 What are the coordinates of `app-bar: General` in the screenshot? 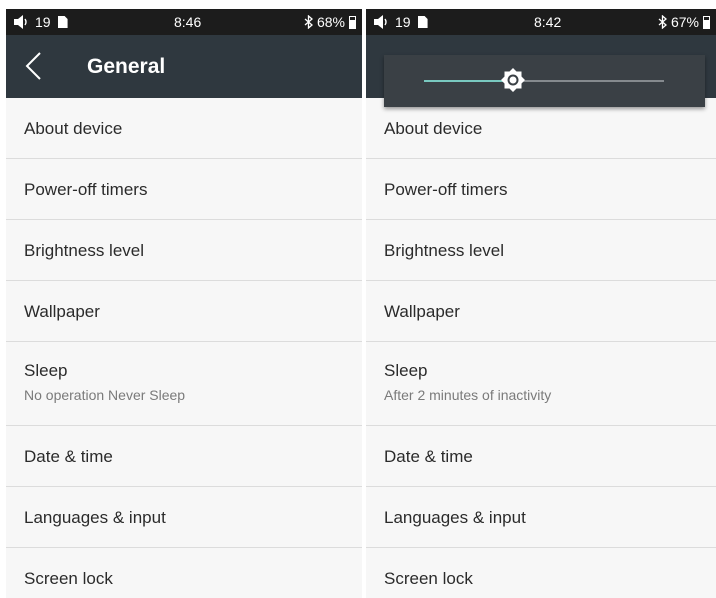 It's located at (184, 66).